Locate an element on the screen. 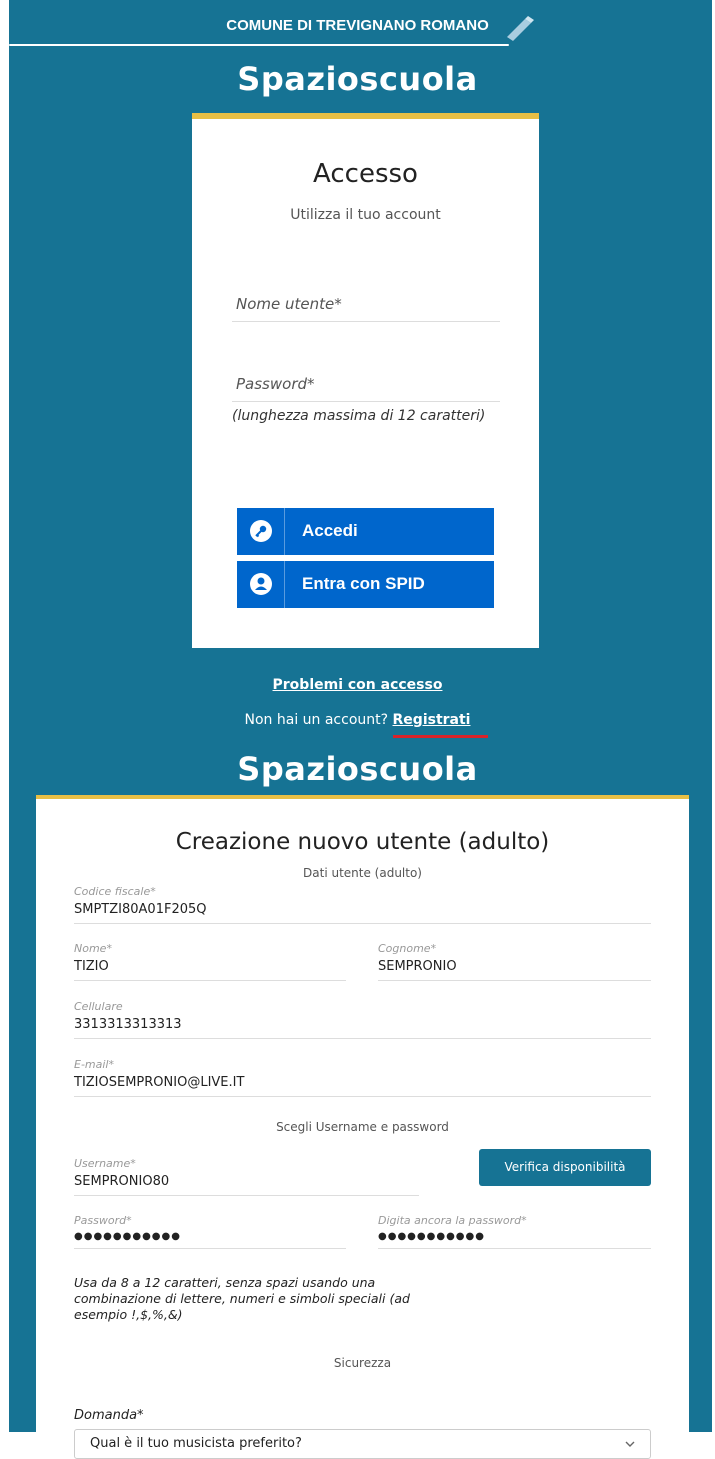 This screenshot has height=1459, width=715. brand-title: Spazioscuola is located at coordinates (357, 79).